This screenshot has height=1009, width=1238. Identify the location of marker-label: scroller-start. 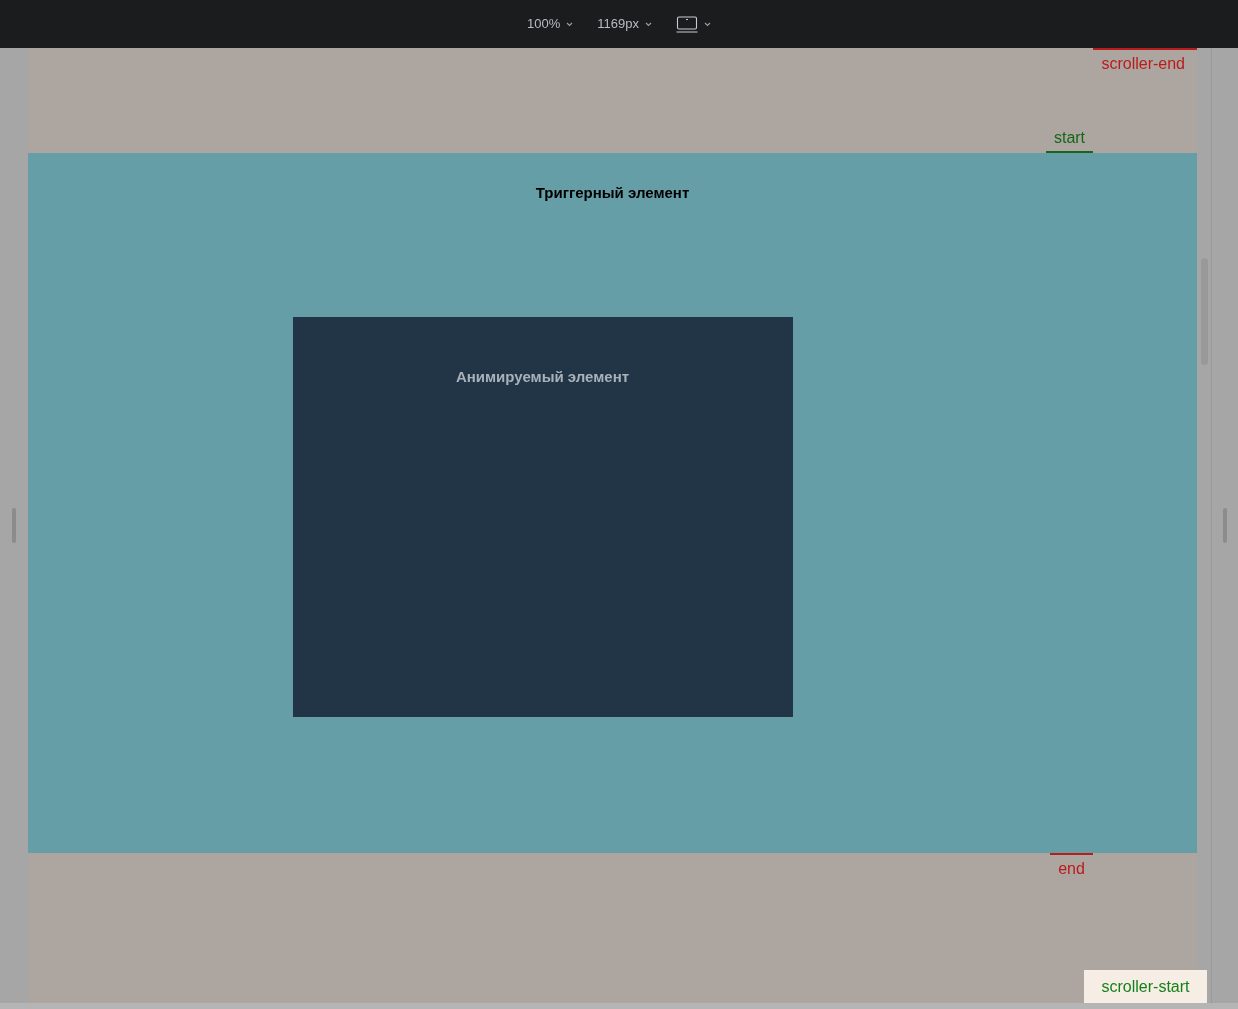
(1145, 986).